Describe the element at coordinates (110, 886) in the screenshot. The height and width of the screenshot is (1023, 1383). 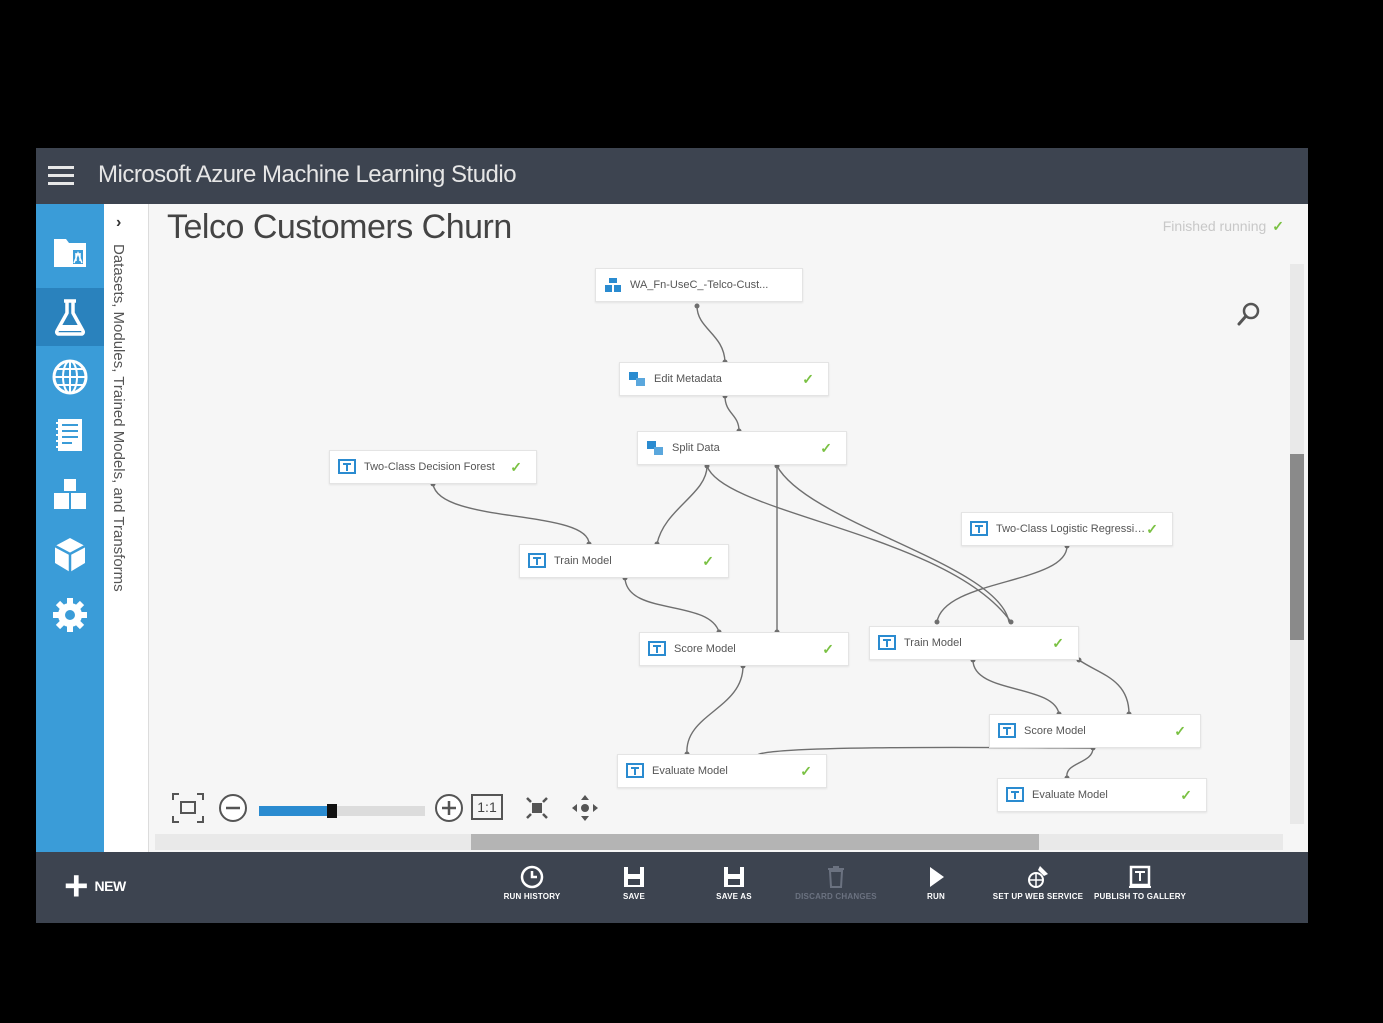
I see `new-label: NEW` at that location.